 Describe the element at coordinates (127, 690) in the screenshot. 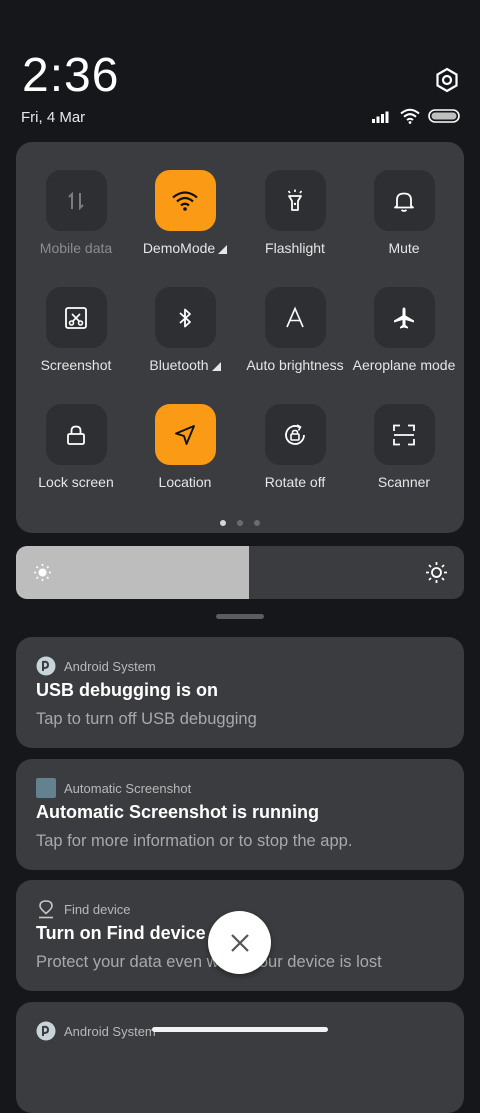

I see `notification-title: USB debugging is on` at that location.